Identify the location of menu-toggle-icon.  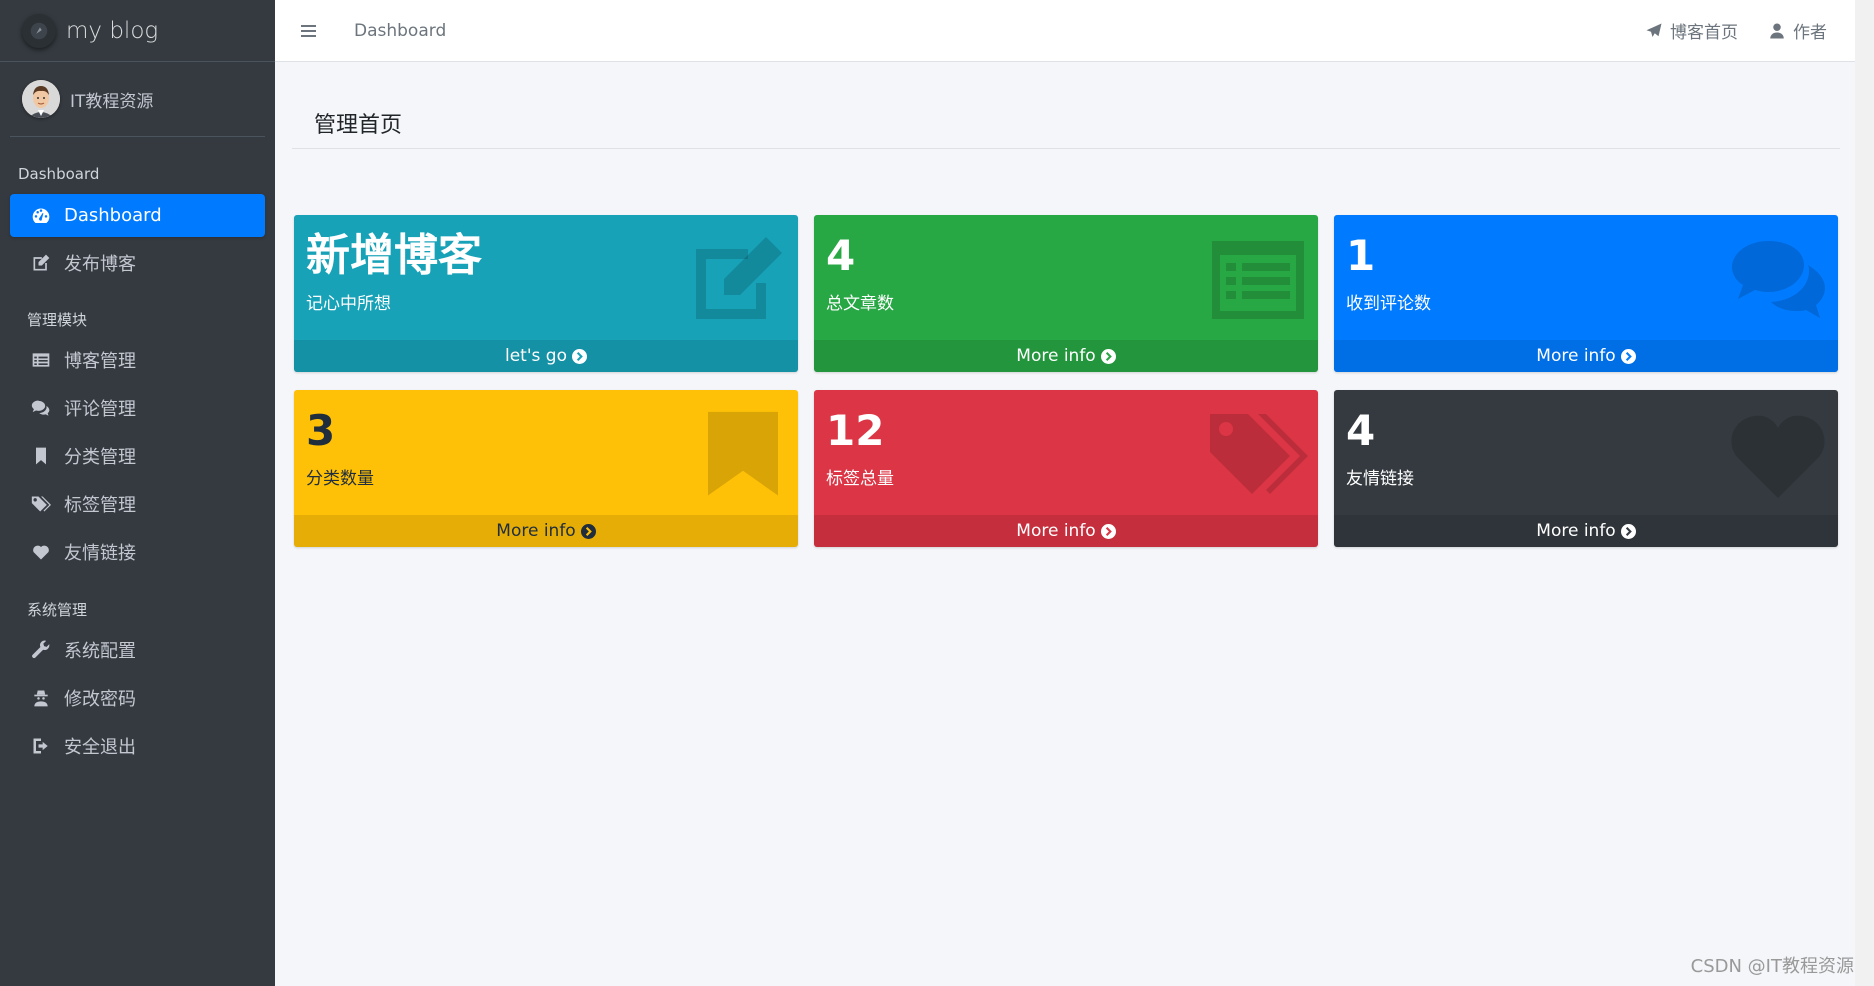
(311, 31).